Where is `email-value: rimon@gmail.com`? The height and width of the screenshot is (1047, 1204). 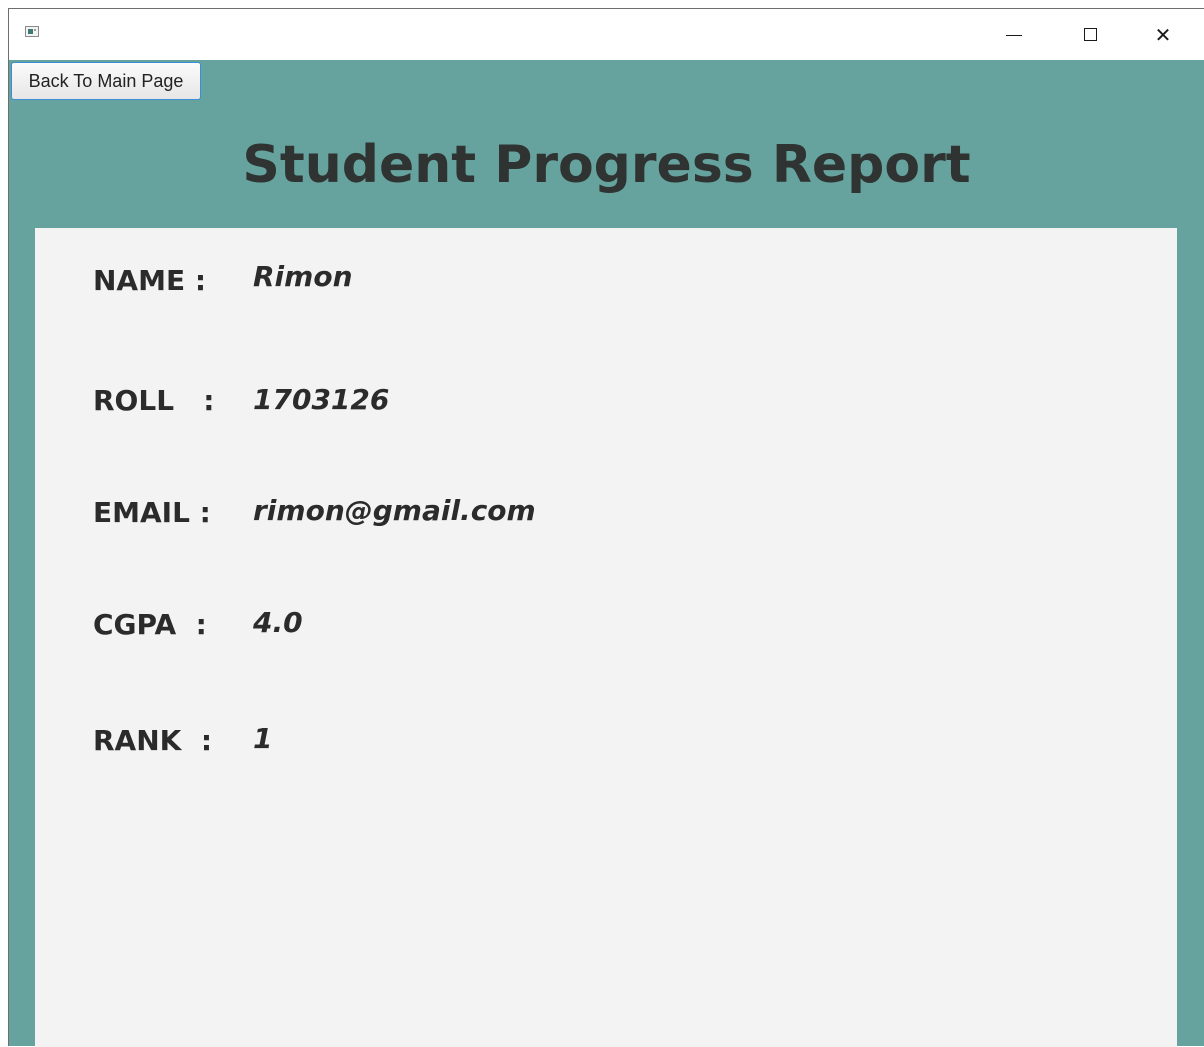 email-value: rimon@gmail.com is located at coordinates (394, 510).